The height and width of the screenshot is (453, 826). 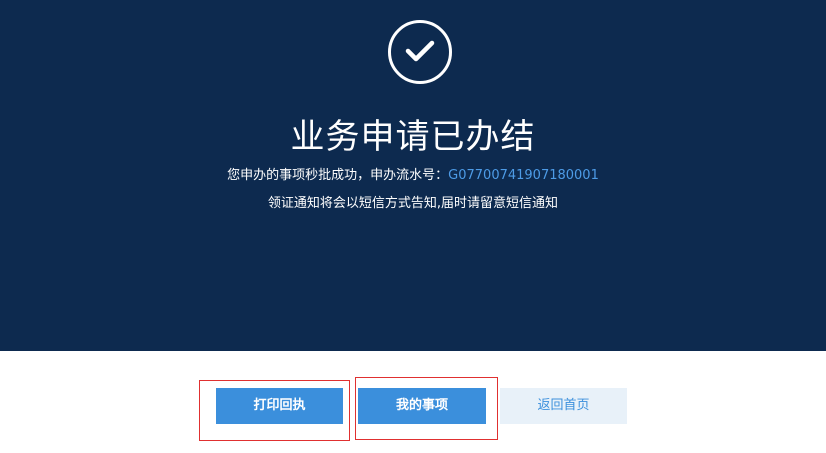 I want to click on check-circle-icon, so click(x=420, y=52).